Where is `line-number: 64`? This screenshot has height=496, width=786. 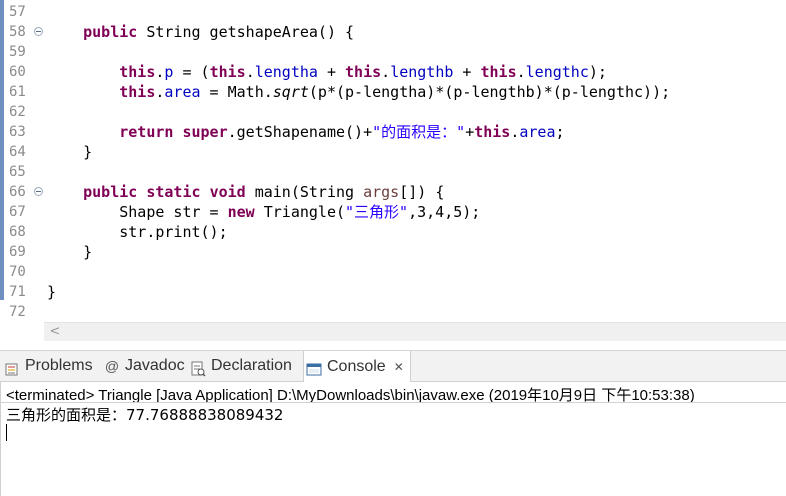
line-number: 64 is located at coordinates (17, 152).